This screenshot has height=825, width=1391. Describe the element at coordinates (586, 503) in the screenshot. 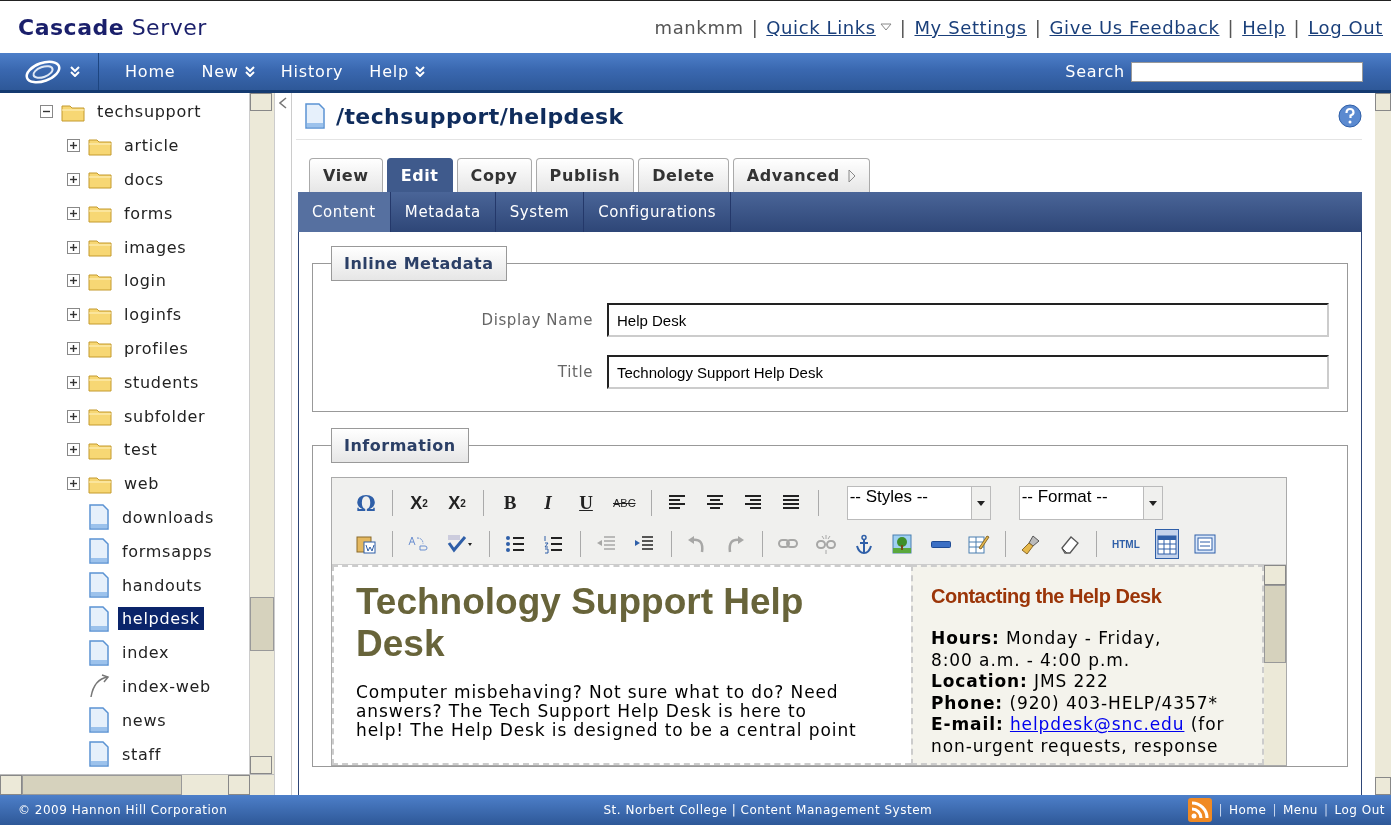

I see `toolbar-button: U` at that location.